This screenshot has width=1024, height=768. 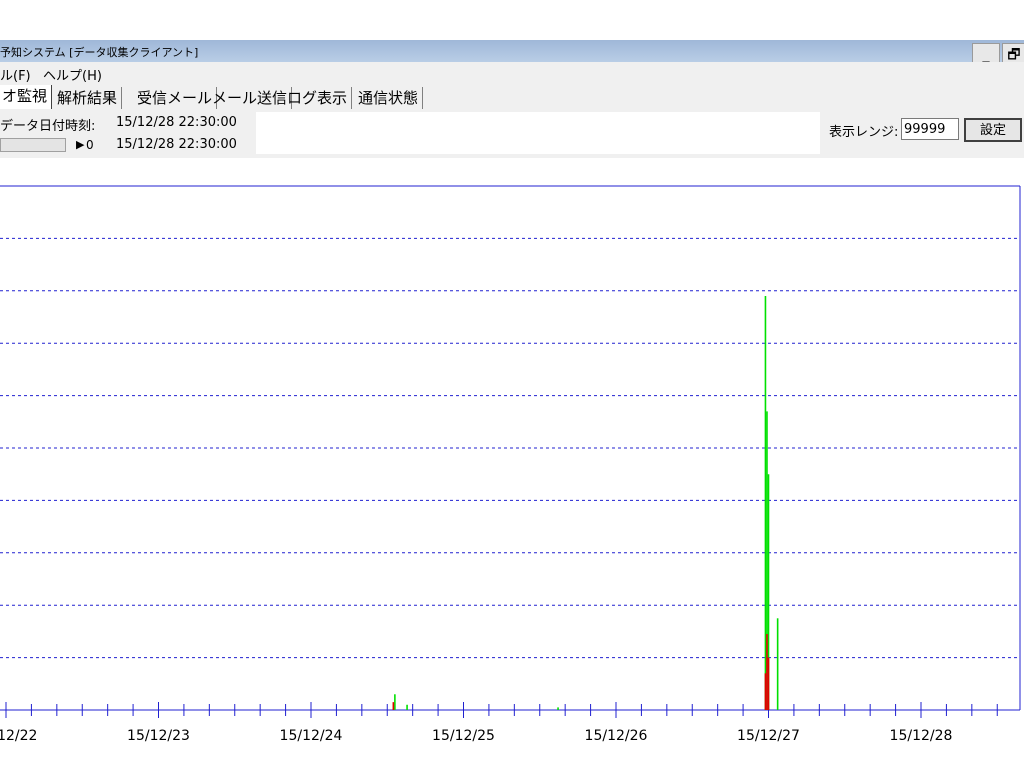 I want to click on menu-bar: ル(F) ヘルプ(H), so click(x=512, y=73).